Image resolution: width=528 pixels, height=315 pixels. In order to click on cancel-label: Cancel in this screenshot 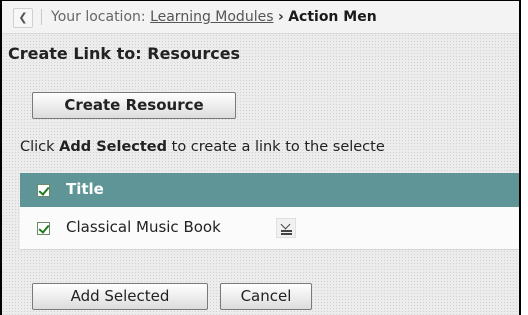, I will do `click(266, 296)`.